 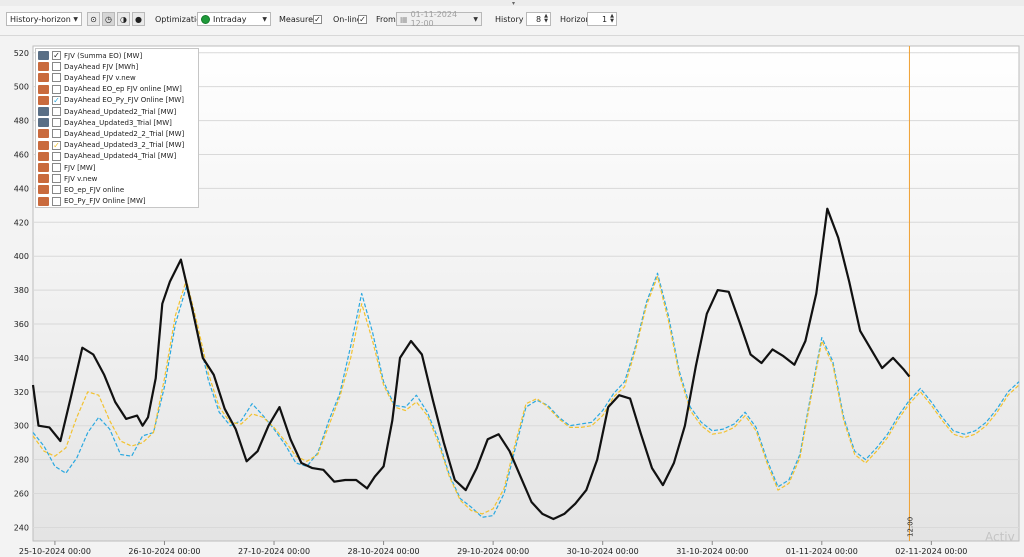 What do you see at coordinates (21, 494) in the screenshot?
I see `y-tick-label: 260` at bounding box center [21, 494].